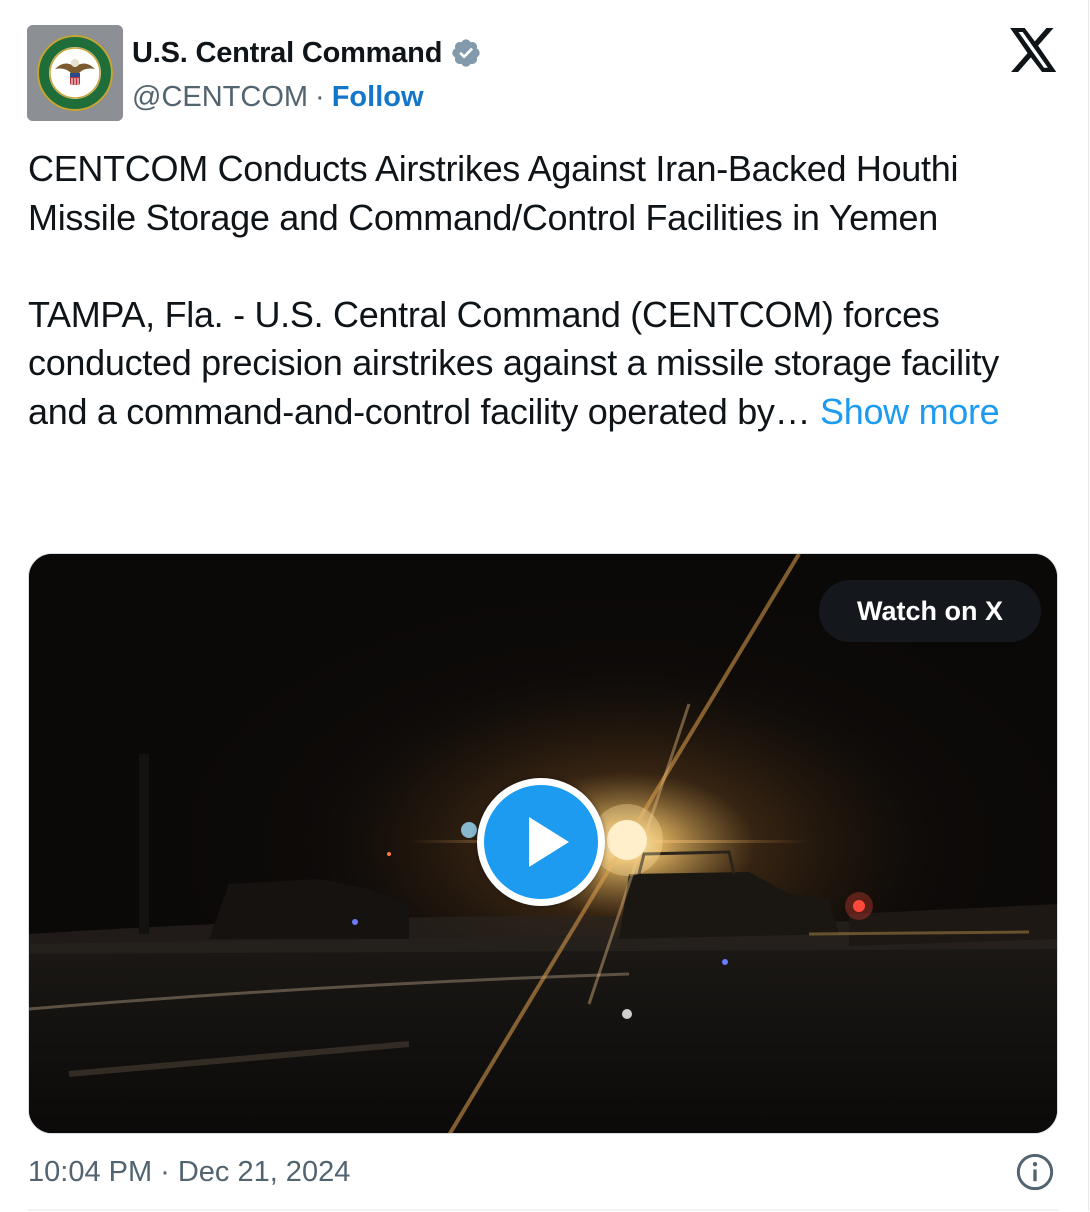  What do you see at coordinates (910, 411) in the screenshot?
I see `show-more-link: Show more` at bounding box center [910, 411].